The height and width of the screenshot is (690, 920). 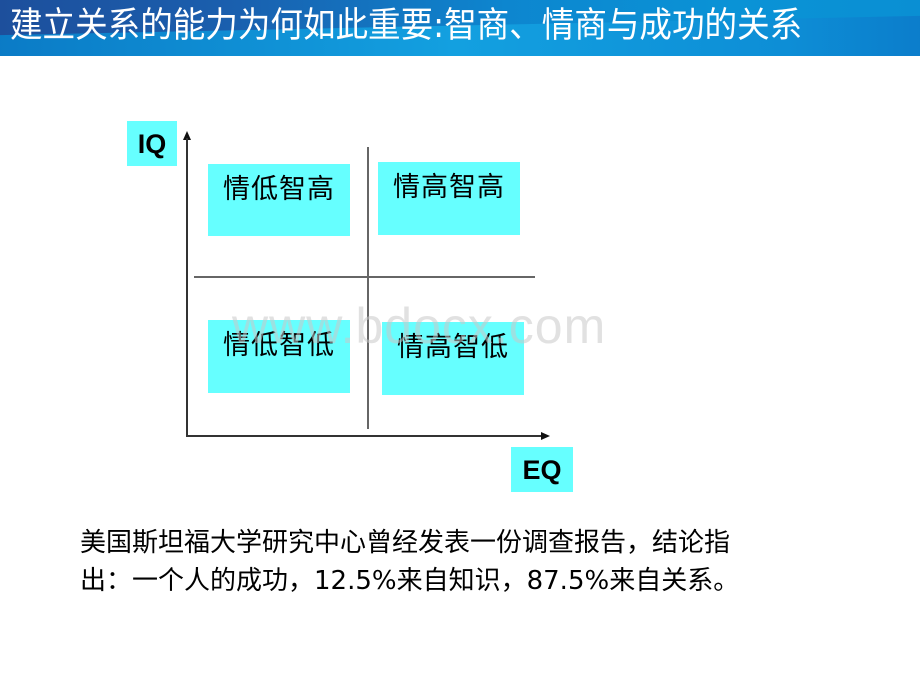 What do you see at coordinates (405, 543) in the screenshot?
I see `body-line-1: 美国斯坦福大学研究中心曾经发表一份调查报告，结论指` at bounding box center [405, 543].